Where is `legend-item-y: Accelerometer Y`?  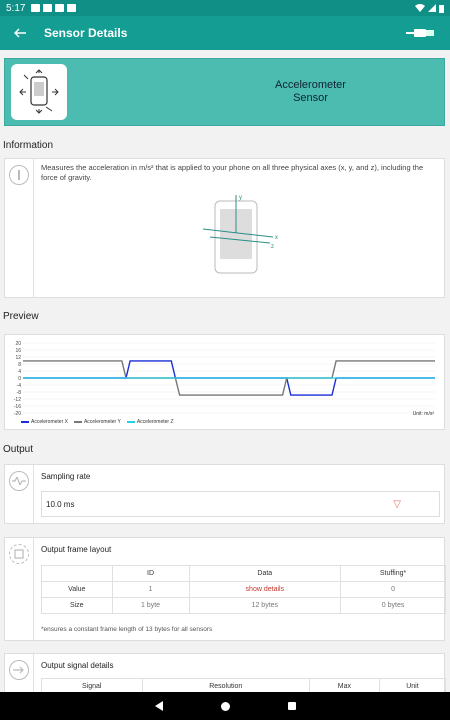 legend-item-y: Accelerometer Y is located at coordinates (97, 422).